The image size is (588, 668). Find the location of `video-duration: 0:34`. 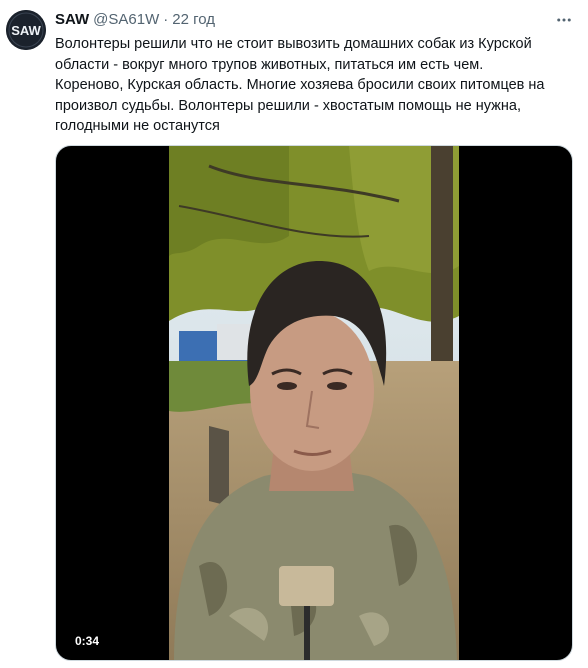

video-duration: 0:34 is located at coordinates (87, 641).